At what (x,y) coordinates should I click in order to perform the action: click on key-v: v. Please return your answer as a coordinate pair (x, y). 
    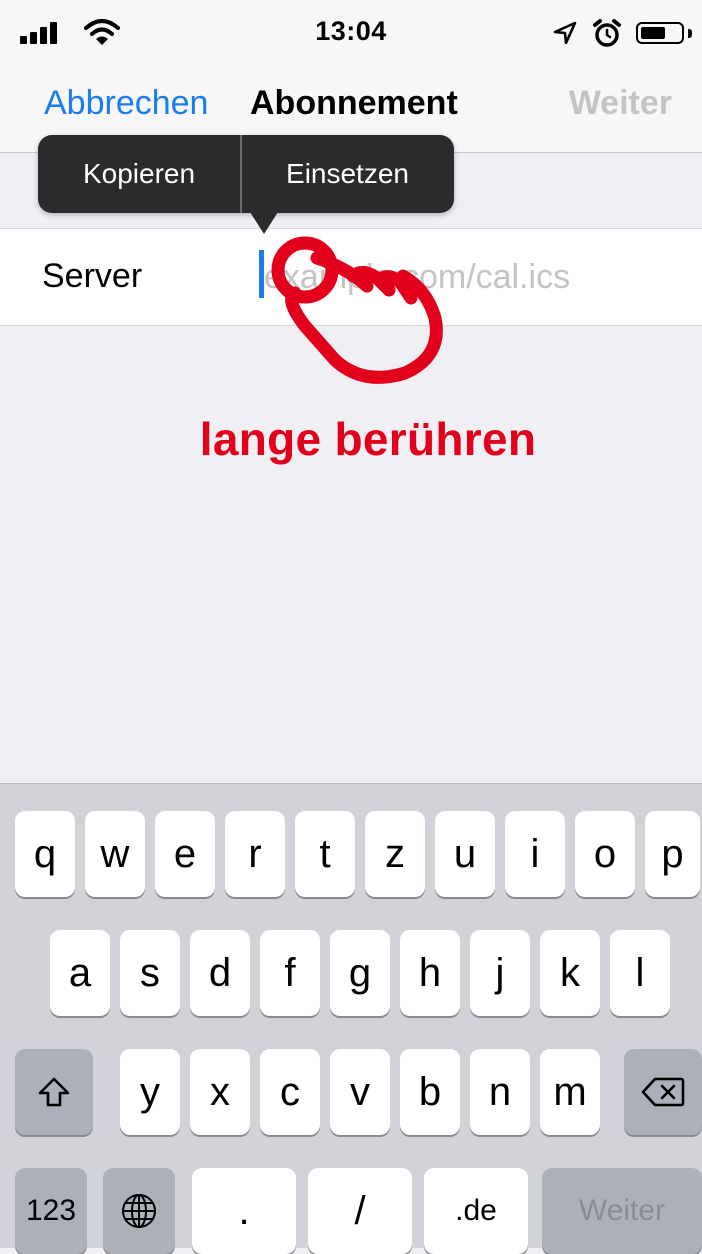
    Looking at the image, I should click on (360, 1092).